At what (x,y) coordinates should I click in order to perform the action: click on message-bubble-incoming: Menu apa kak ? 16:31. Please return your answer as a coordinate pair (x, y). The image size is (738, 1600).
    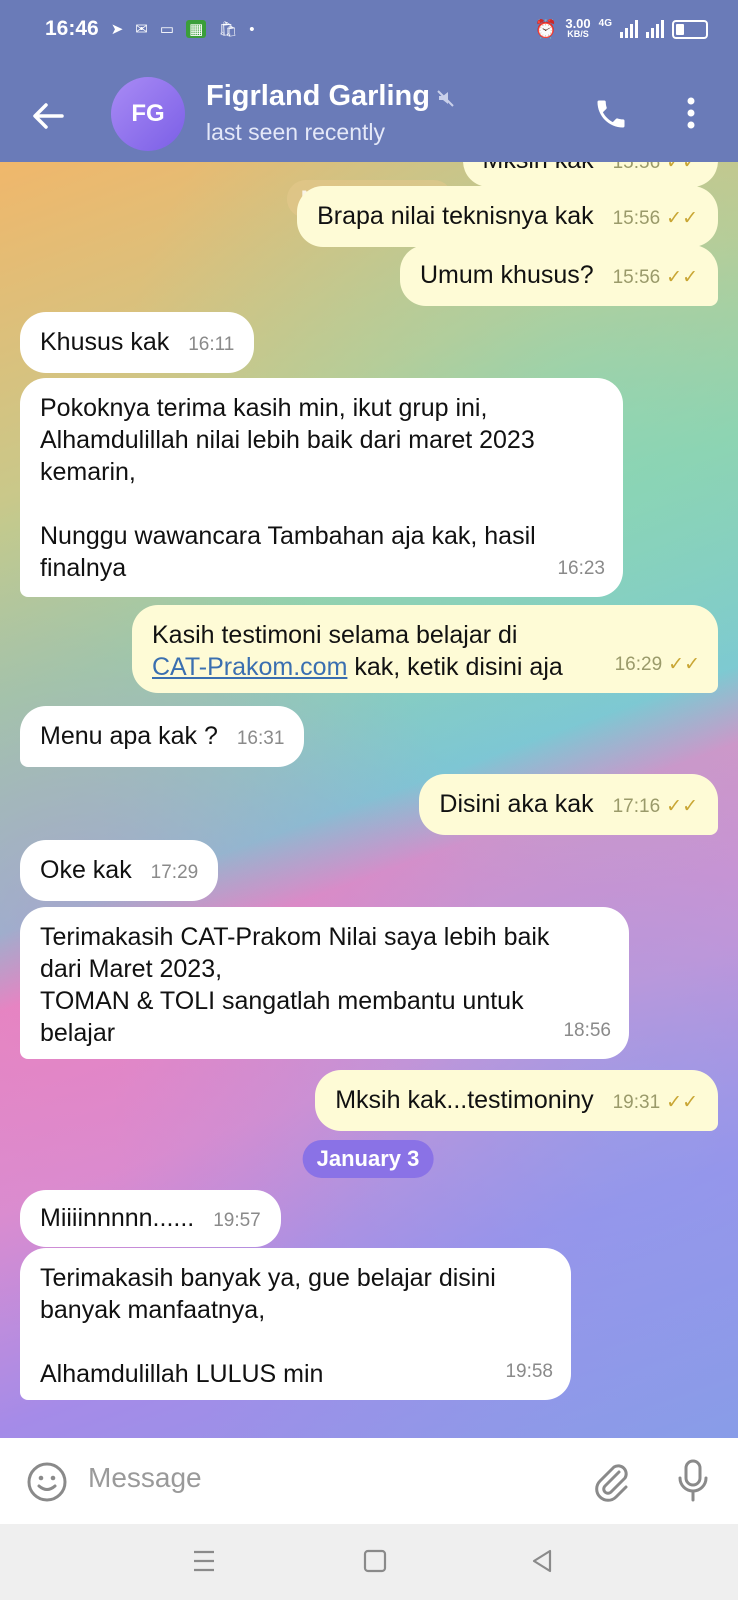
    Looking at the image, I should click on (162, 736).